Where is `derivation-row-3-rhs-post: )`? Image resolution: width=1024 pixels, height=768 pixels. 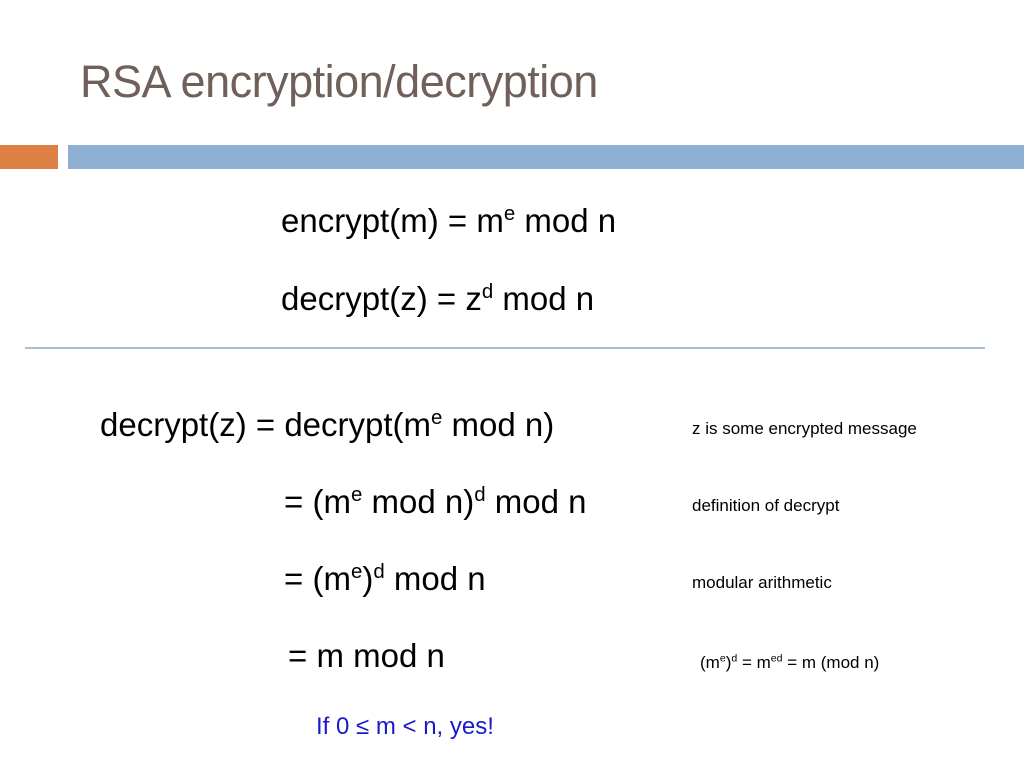
derivation-row-3-rhs-post: ) is located at coordinates (368, 578).